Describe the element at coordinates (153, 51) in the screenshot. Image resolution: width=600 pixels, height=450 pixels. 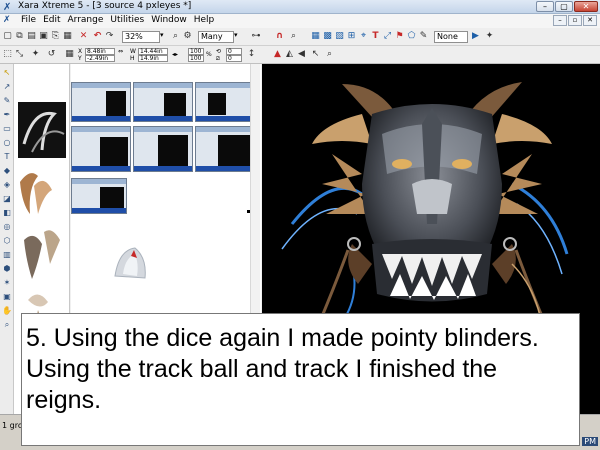
I see `w-field: 14.44in` at that location.